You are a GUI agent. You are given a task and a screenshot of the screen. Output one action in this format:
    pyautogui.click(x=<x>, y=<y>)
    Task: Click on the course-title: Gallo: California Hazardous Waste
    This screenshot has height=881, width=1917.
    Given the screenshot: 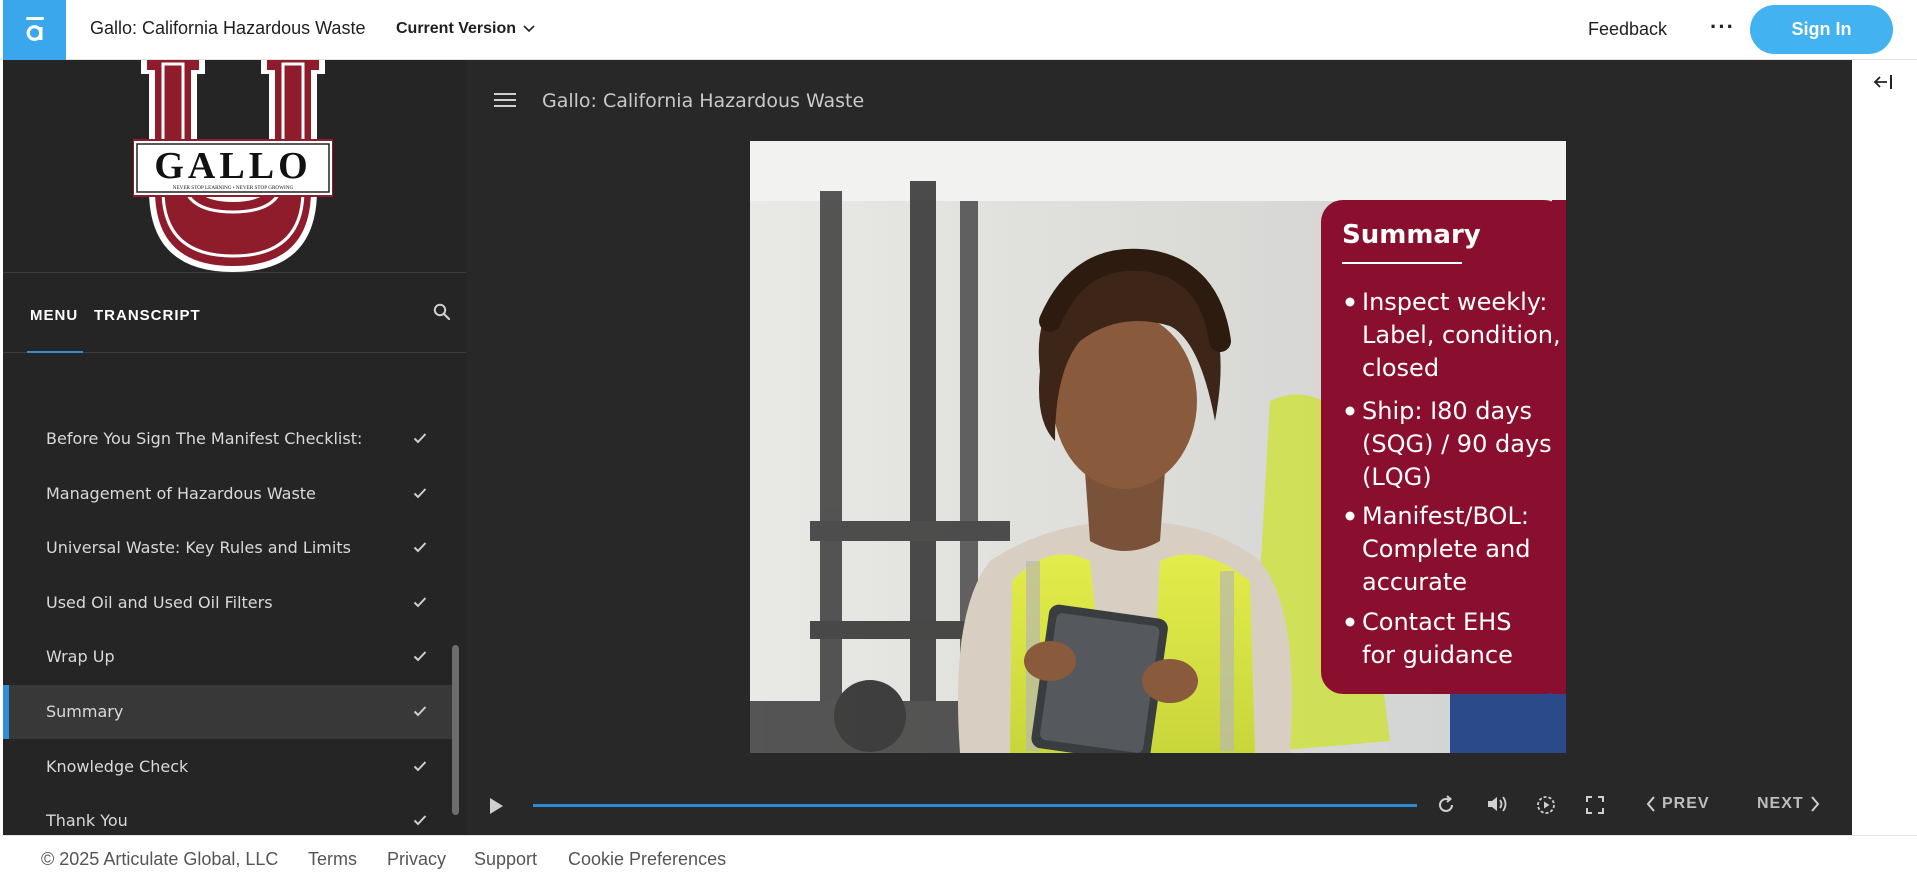 What is the action you would take?
    pyautogui.click(x=228, y=28)
    